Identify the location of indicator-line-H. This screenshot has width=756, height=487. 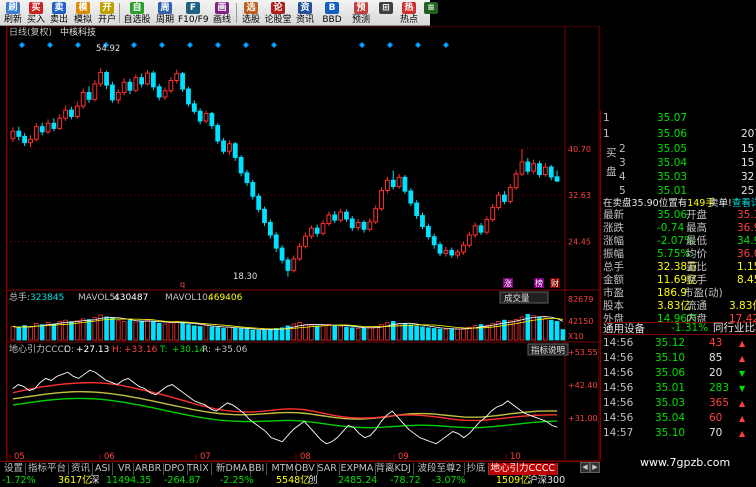
(285, 401).